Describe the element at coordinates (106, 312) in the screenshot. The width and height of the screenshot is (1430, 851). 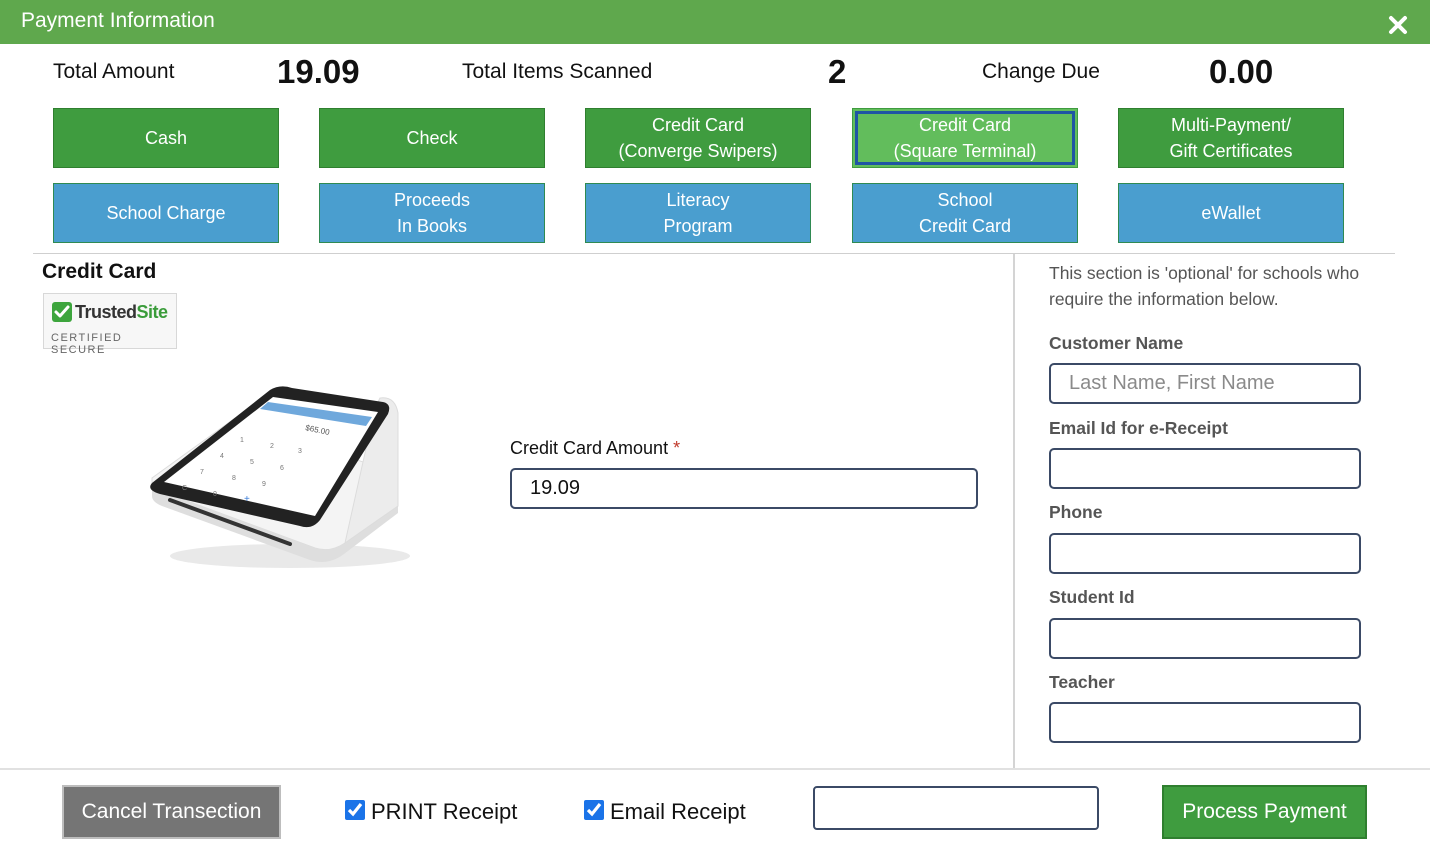
I see `badge-brand-a: Trusted` at that location.